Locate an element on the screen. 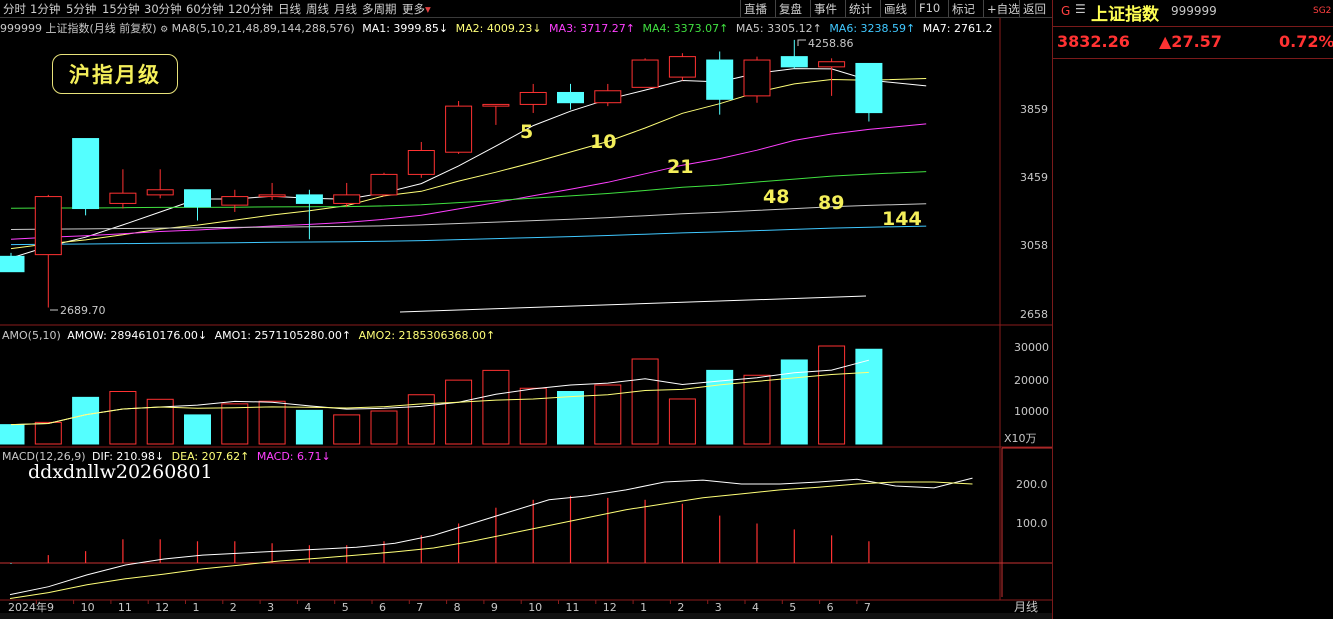 Image resolution: width=1333 pixels, height=619 pixels. bottom-status-strip is located at coordinates (526, 616).